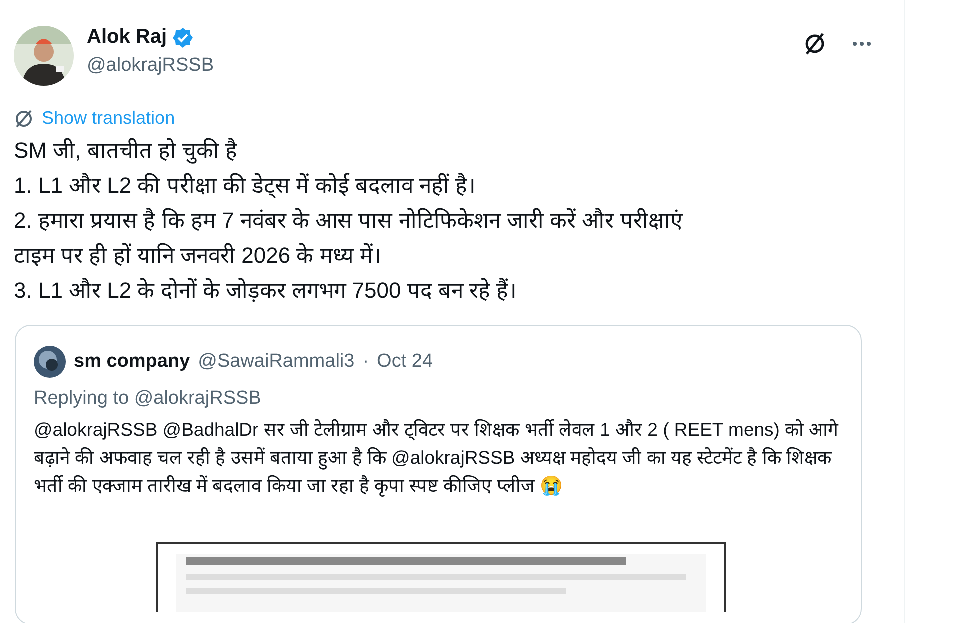 The image size is (953, 623). Describe the element at coordinates (148, 399) in the screenshot. I see `replying-to-text: Replying to @alokrajRSSB` at that location.